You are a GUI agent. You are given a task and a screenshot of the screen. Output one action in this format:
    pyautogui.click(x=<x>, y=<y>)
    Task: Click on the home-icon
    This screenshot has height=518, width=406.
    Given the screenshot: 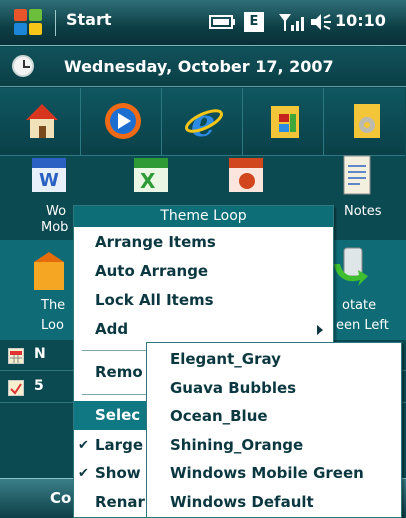 What is the action you would take?
    pyautogui.click(x=42, y=121)
    